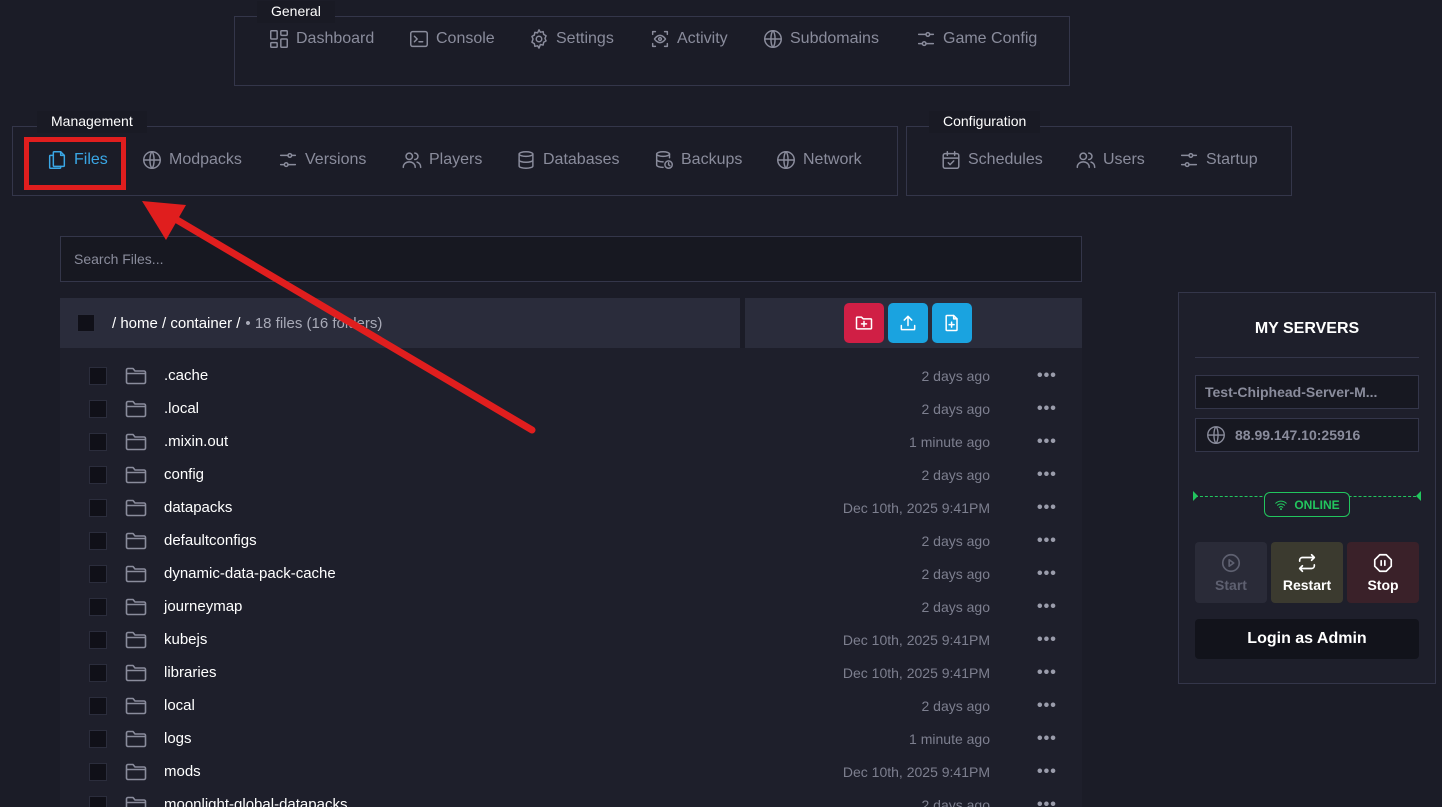 This screenshot has width=1442, height=807. What do you see at coordinates (571, 540) in the screenshot?
I see `file-row: defaultconfigs 2 days ago •••` at bounding box center [571, 540].